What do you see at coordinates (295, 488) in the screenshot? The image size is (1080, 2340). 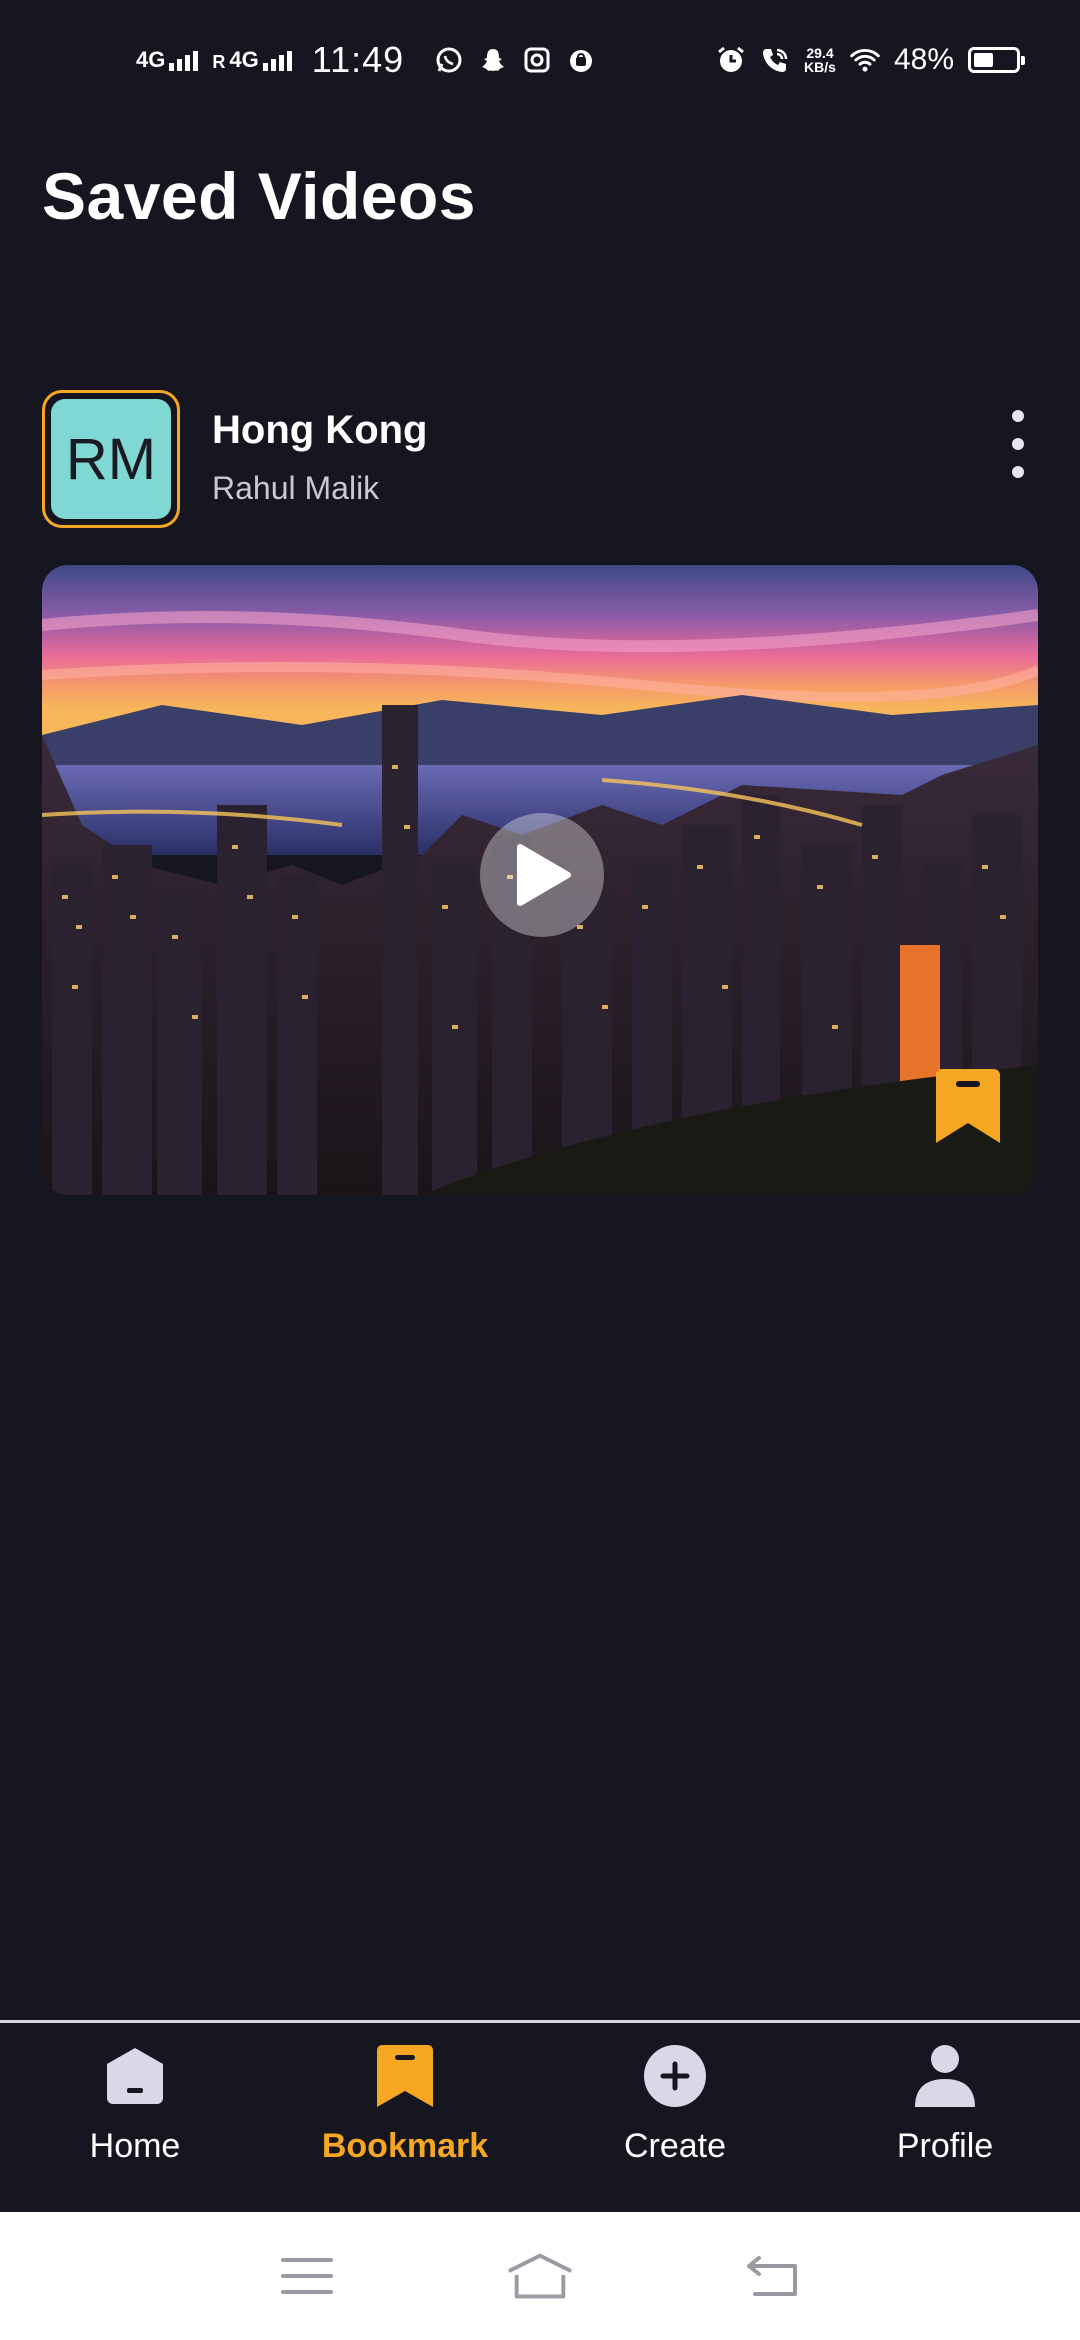 I see `video-author: Rahul Malik` at bounding box center [295, 488].